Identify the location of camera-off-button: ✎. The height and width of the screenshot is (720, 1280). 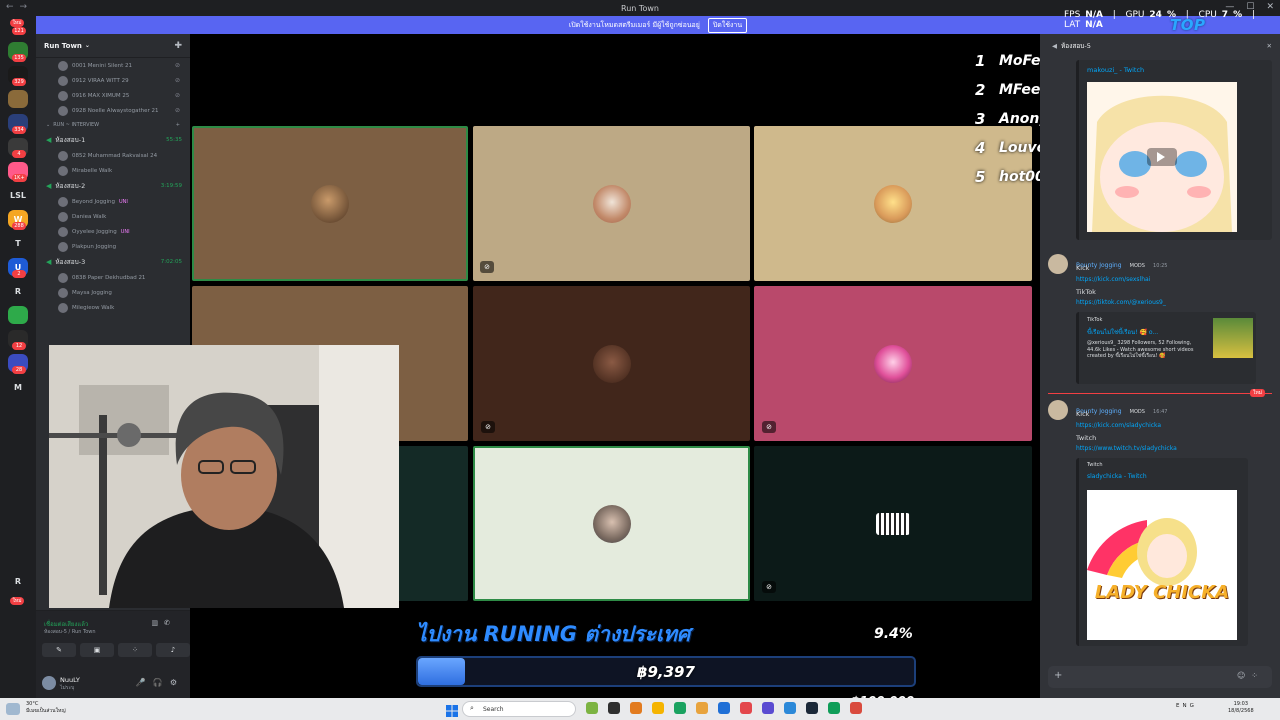
(59, 650).